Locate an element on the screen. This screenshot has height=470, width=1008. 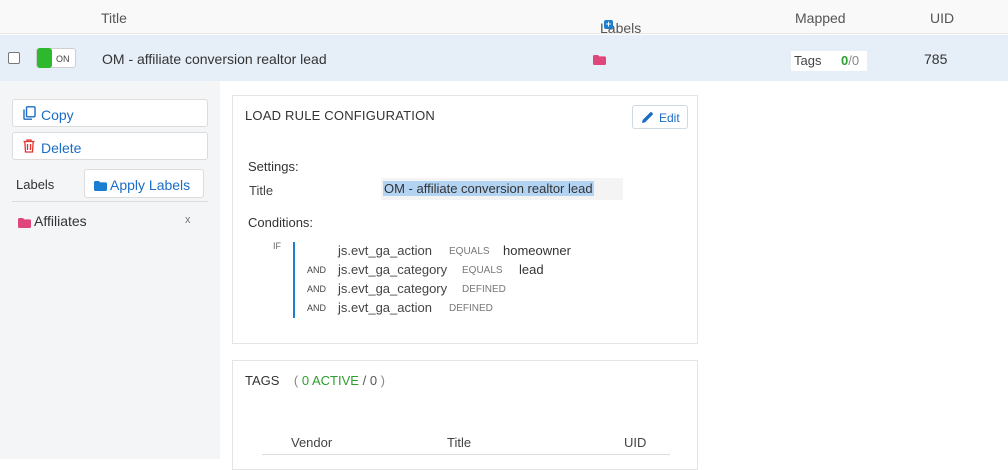
header-title: Title is located at coordinates (114, 18).